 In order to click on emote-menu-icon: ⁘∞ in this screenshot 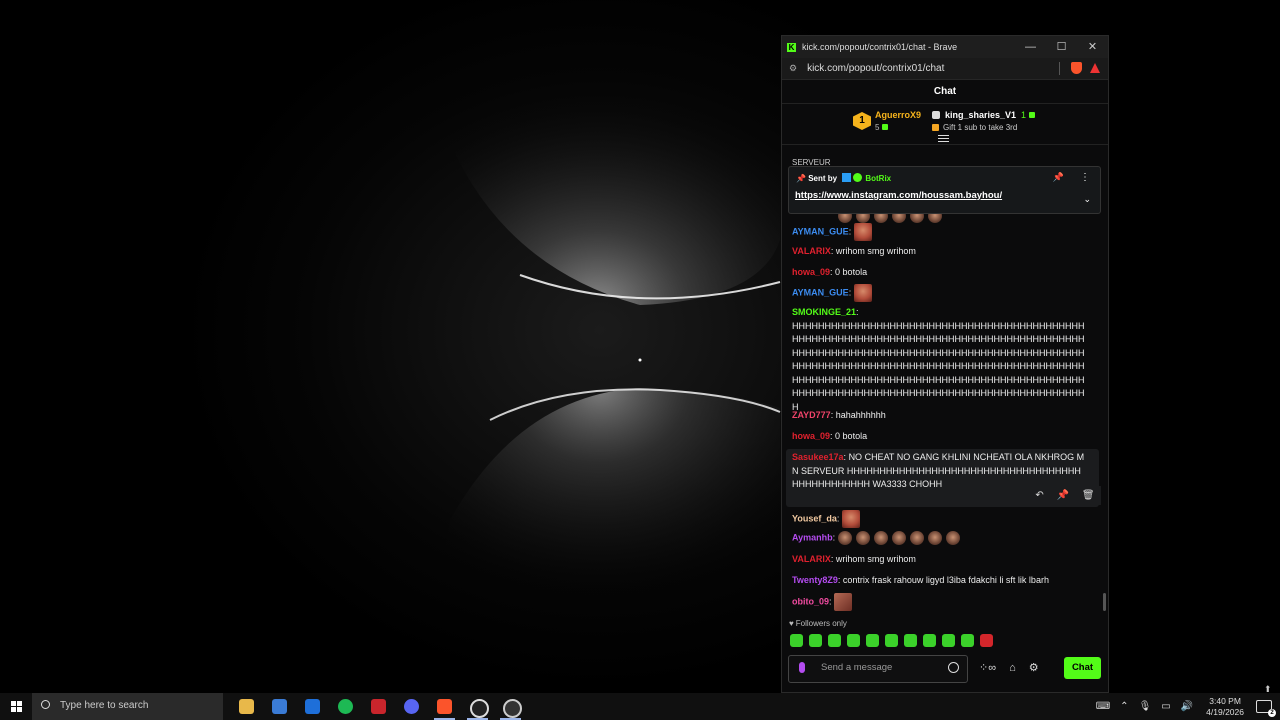, I will do `click(987, 667)`.